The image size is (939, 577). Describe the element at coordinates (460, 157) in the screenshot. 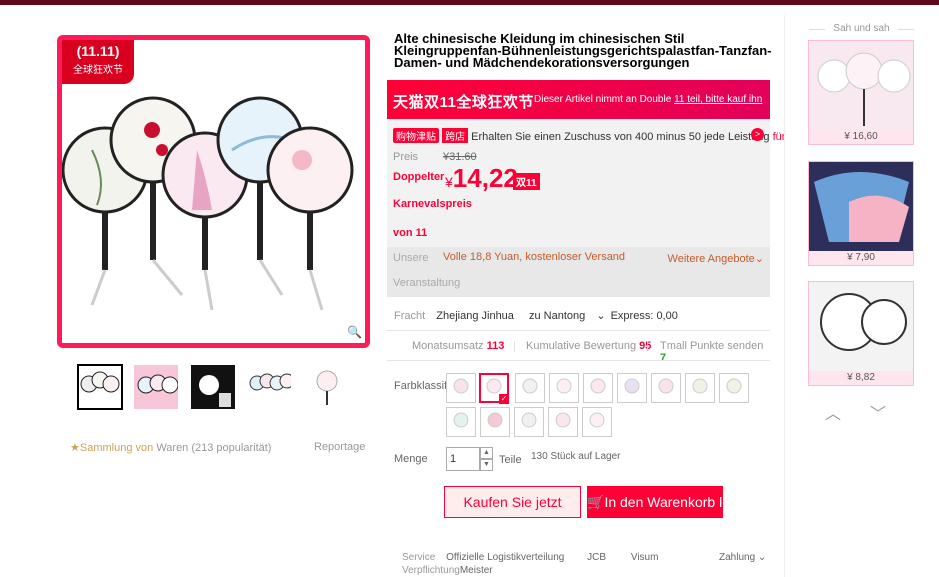

I see `original-price: ¥31.60` at that location.